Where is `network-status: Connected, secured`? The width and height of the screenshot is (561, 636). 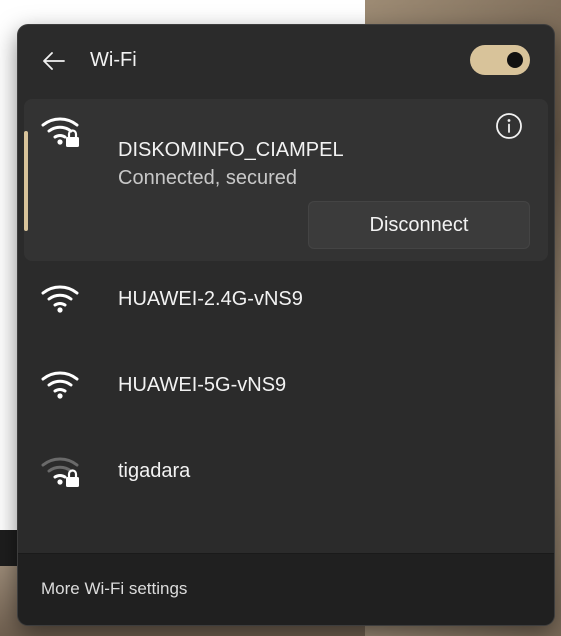 network-status: Connected, secured is located at coordinates (208, 178).